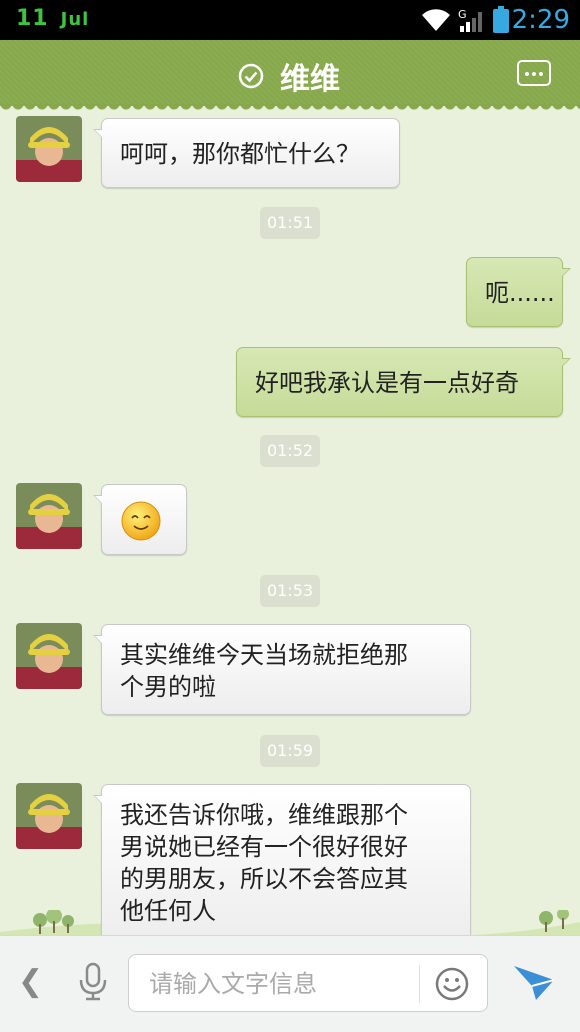 The image size is (580, 1032). What do you see at coordinates (279, 984) in the screenshot?
I see `message-input` at bounding box center [279, 984].